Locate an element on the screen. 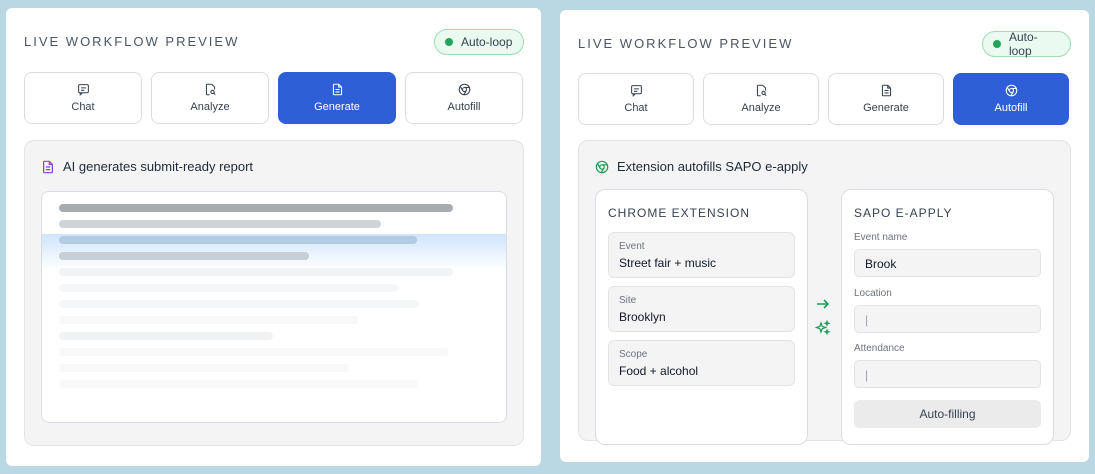  field-label: Event is located at coordinates (632, 246).